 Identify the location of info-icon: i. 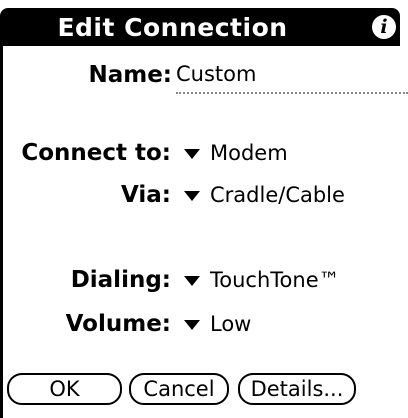
(384, 27).